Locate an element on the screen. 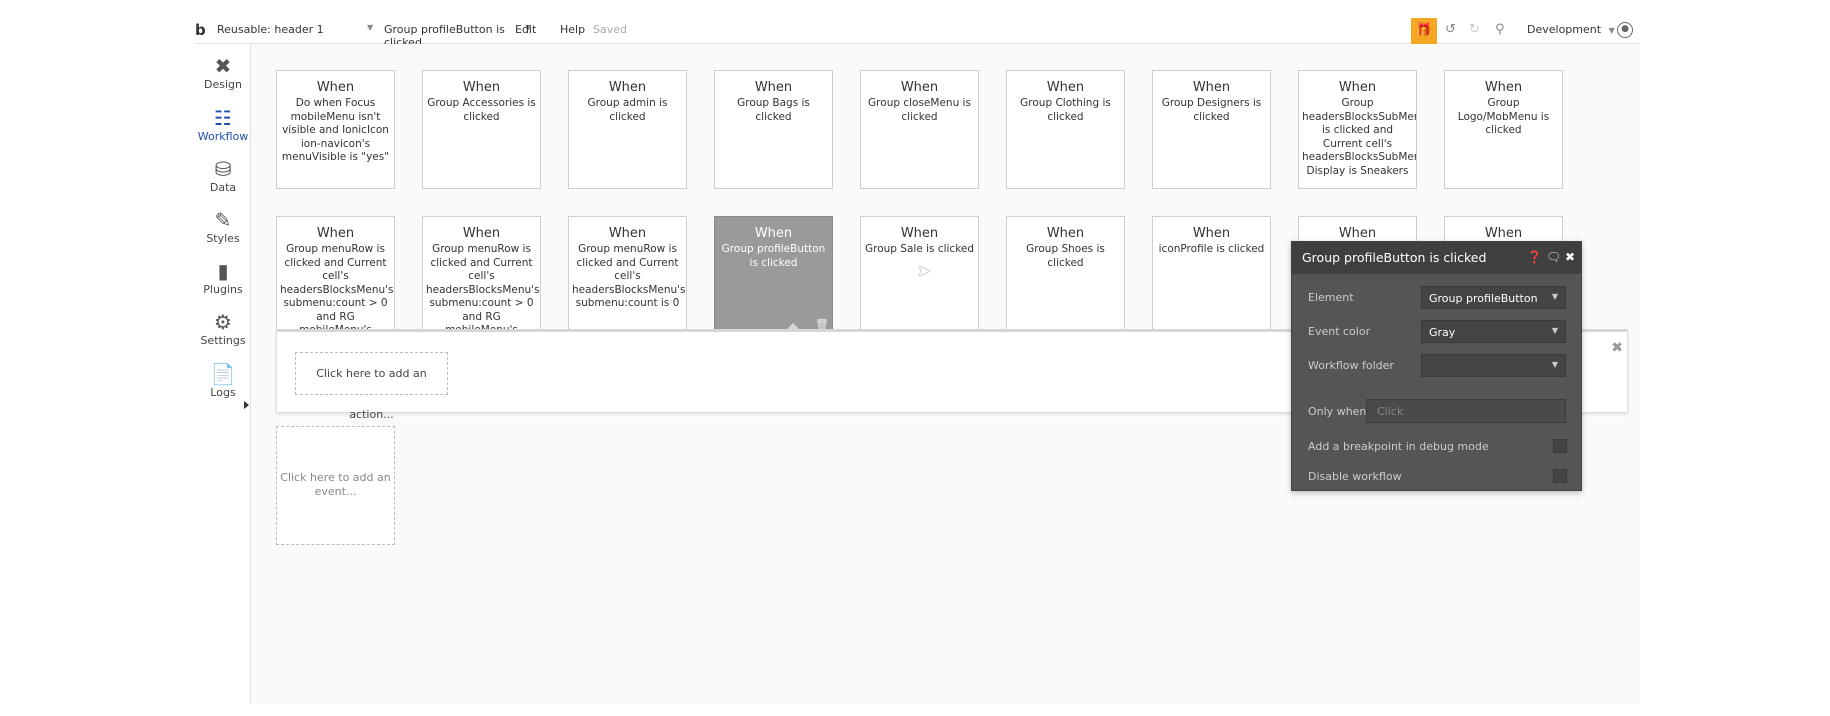  event-card: When Group Accessories is clicked is located at coordinates (481, 129).